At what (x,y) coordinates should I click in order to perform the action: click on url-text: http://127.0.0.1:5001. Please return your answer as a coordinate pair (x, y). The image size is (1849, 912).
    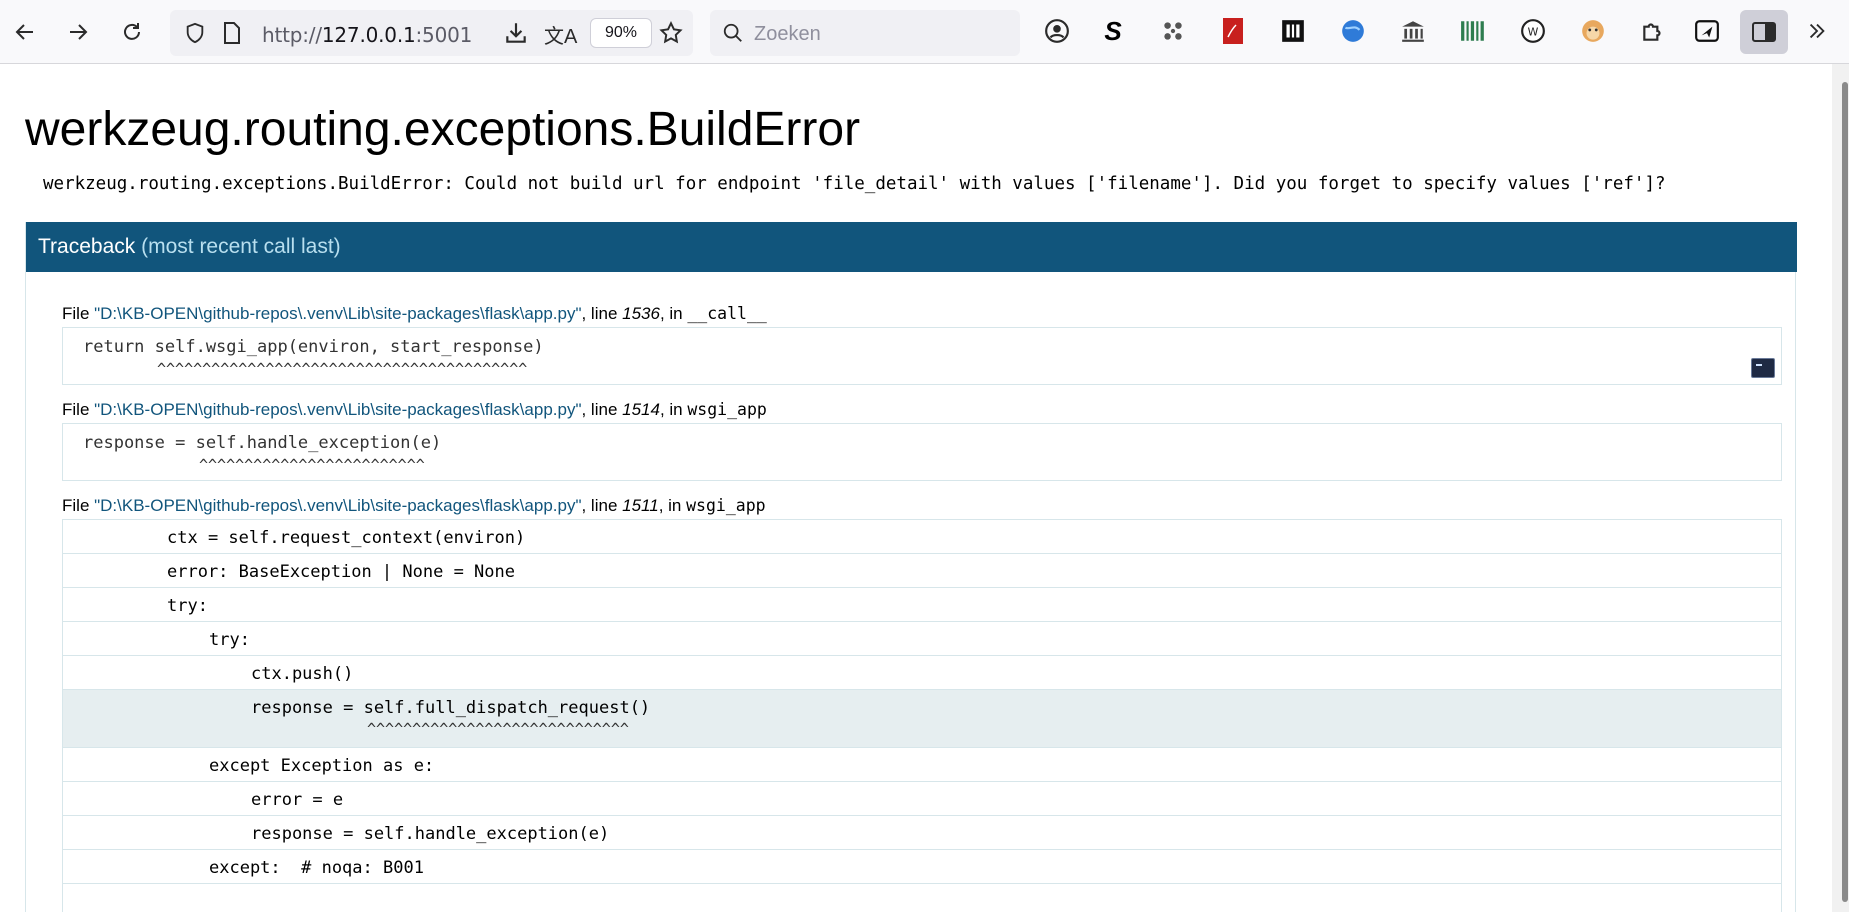
    Looking at the image, I should click on (367, 35).